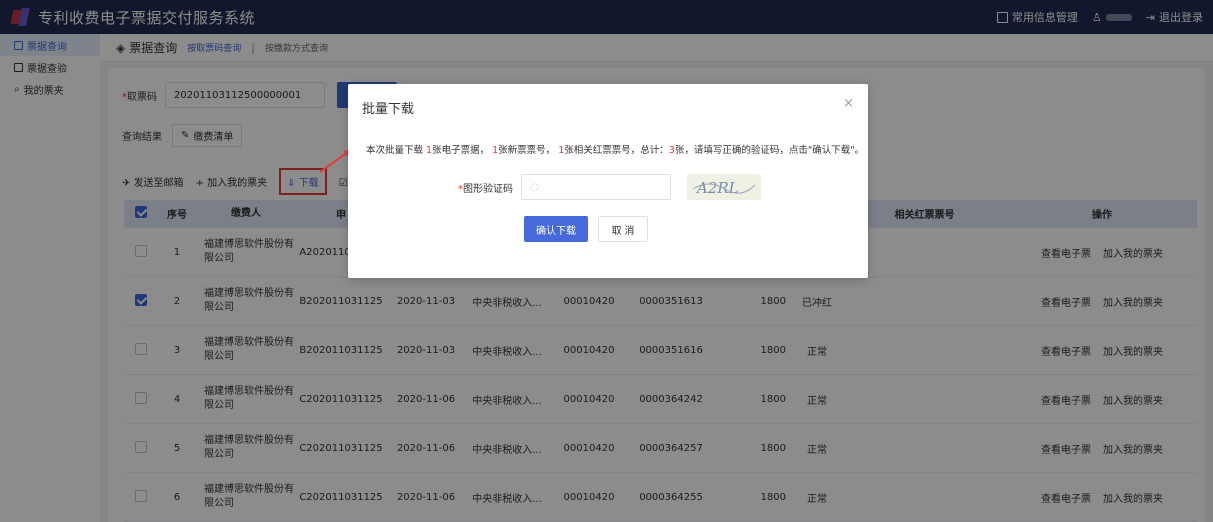 The width and height of the screenshot is (1213, 522). Describe the element at coordinates (717, 188) in the screenshot. I see `svg-text: A2RL` at that location.